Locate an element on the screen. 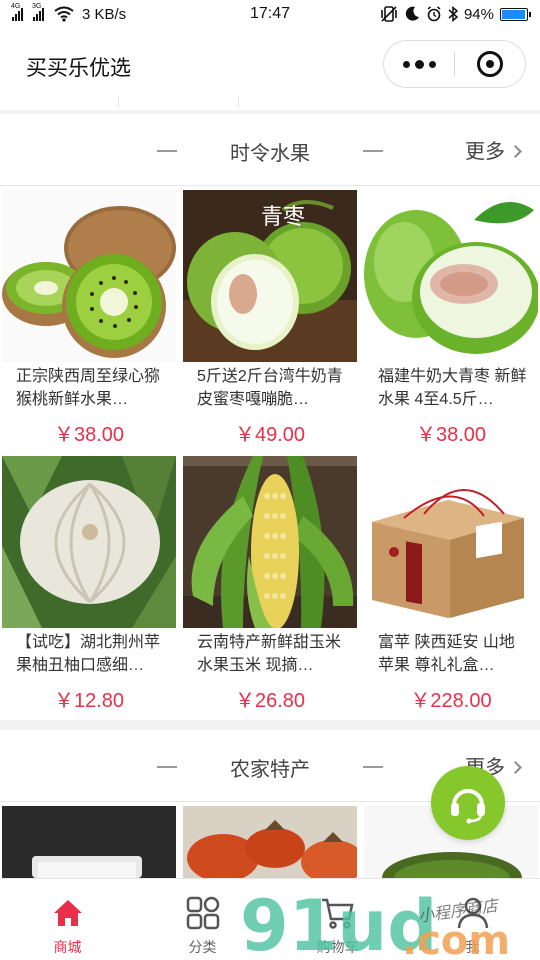 This screenshot has height=960, width=540. tab-home: 商城 is located at coordinates (67, 919).